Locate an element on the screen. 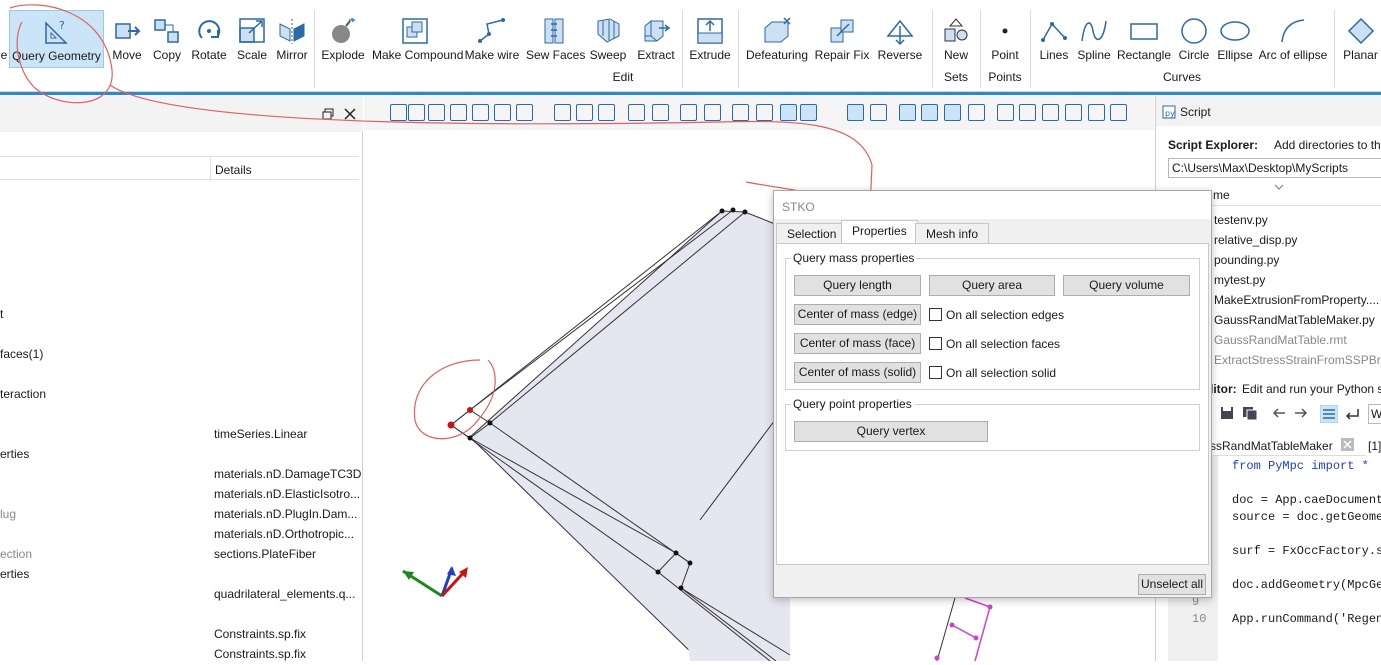 Image resolution: width=1381 pixels, height=665 pixels. tree-row: t is located at coordinates (179, 316).